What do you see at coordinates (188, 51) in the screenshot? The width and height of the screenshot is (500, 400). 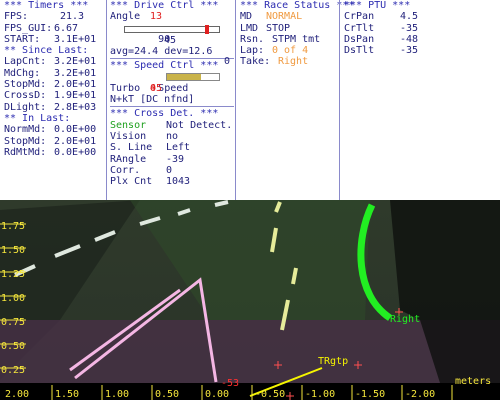 I see `dev-text: dev=12.6` at bounding box center [188, 51].